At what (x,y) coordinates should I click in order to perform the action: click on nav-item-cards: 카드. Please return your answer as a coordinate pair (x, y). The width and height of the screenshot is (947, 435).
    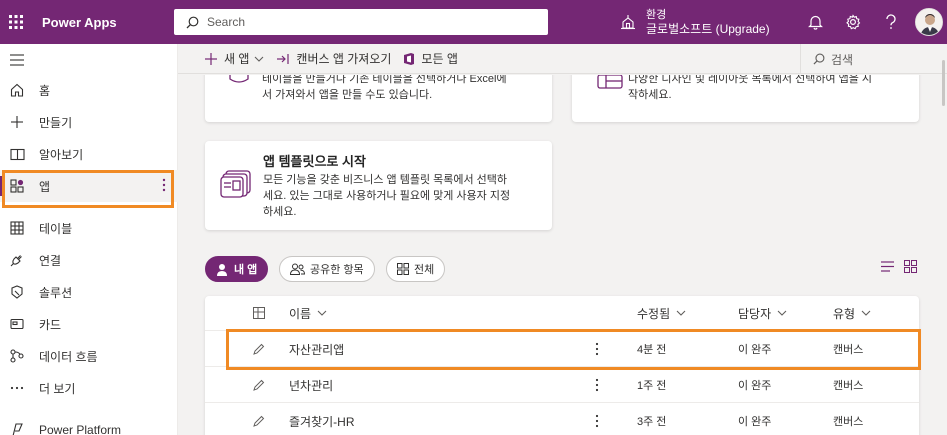
    Looking at the image, I should click on (89, 324).